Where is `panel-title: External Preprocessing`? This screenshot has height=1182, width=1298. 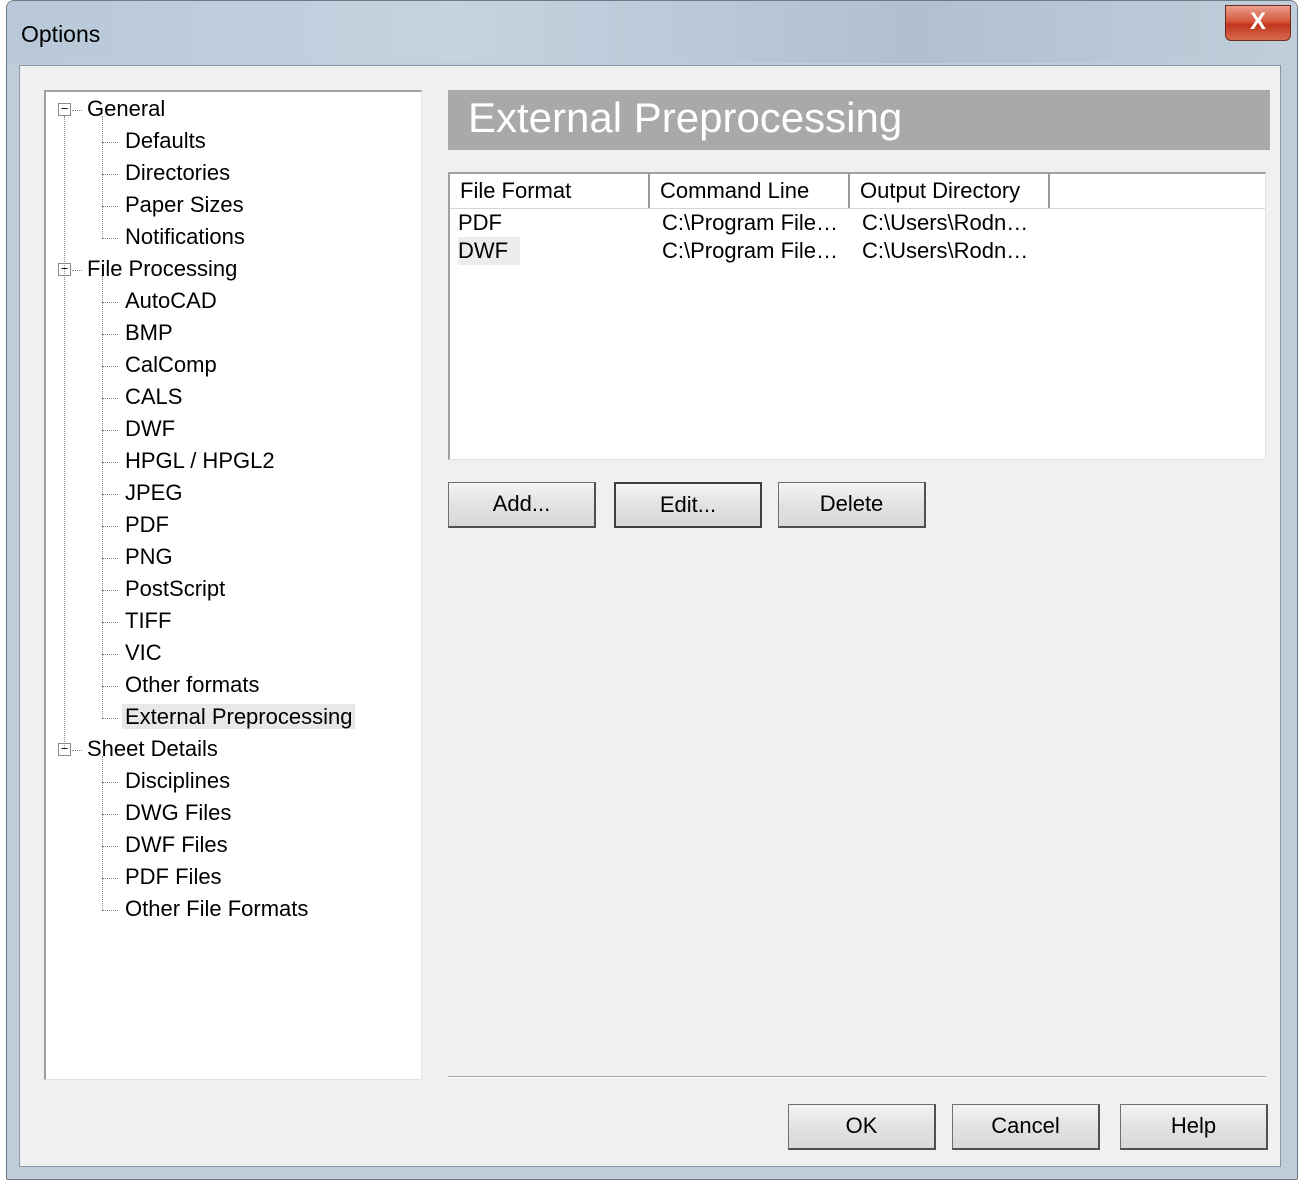
panel-title: External Preprocessing is located at coordinates (685, 117).